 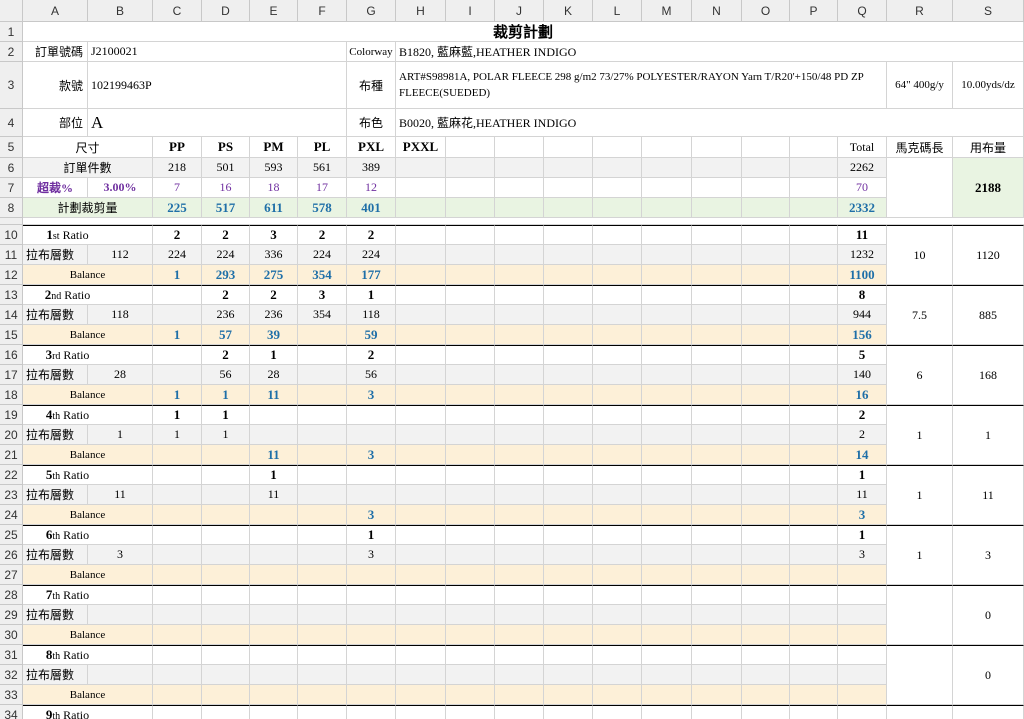 I want to click on qty-1-PM: 336, so click(x=274, y=255).